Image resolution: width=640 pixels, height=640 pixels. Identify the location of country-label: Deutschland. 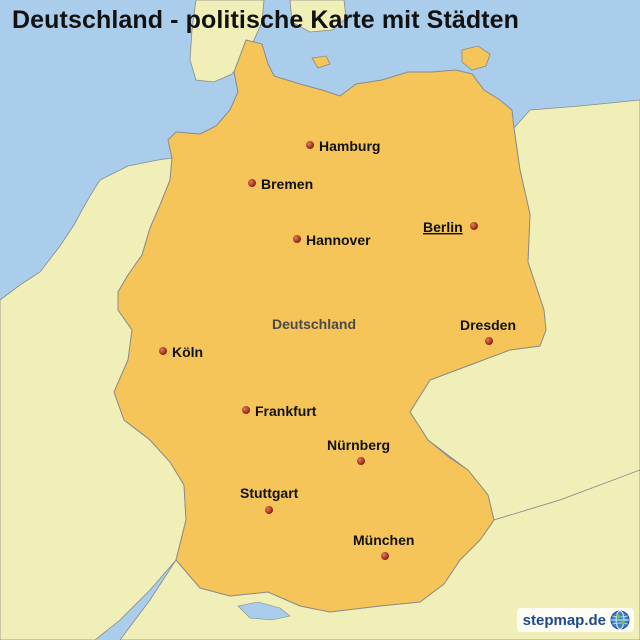
(314, 324).